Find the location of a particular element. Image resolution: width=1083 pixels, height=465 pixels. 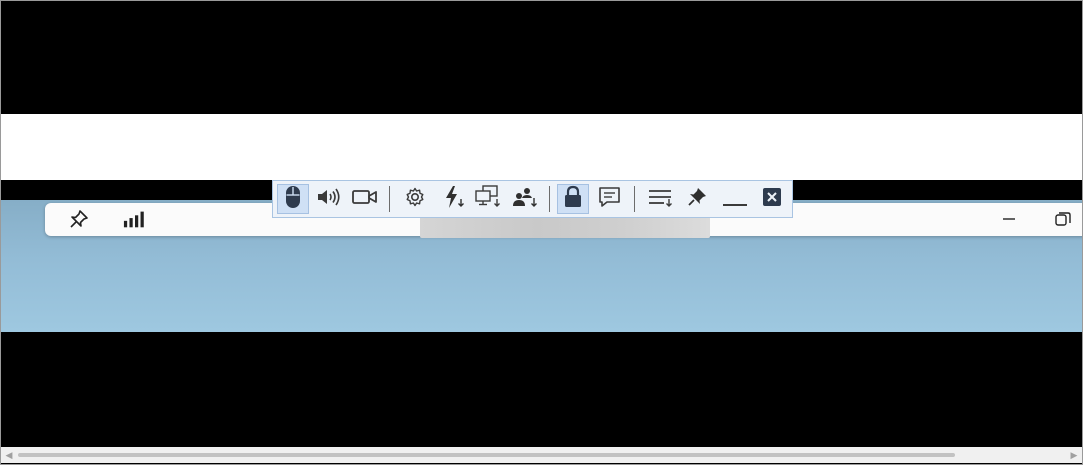

camera-button is located at coordinates (365, 199).